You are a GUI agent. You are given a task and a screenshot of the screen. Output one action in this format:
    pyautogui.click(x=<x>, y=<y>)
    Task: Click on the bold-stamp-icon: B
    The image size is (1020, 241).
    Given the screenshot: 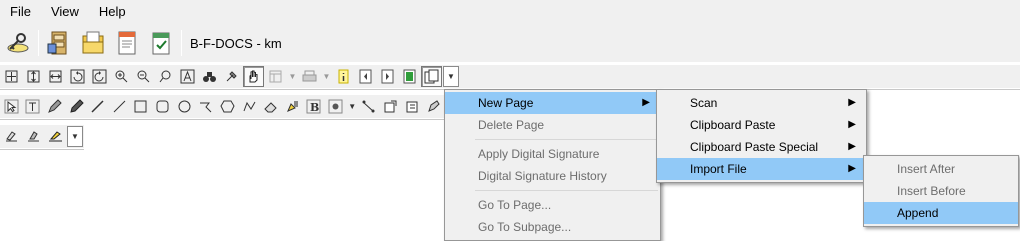 What is the action you would take?
    pyautogui.click(x=314, y=106)
    